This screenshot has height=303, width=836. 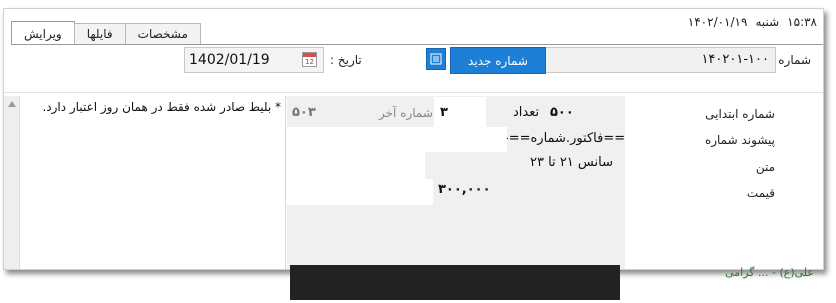 I want to click on tab-files: فایلها, so click(x=99, y=34).